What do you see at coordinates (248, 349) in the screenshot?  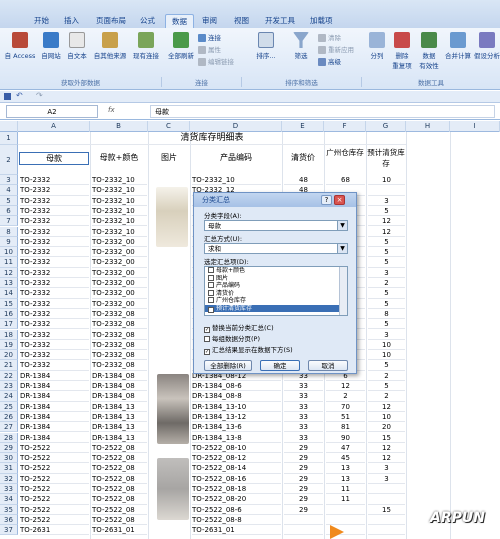 I see `option-checkbox: ✓ 汇总结果显示在数据下方(S)` at bounding box center [248, 349].